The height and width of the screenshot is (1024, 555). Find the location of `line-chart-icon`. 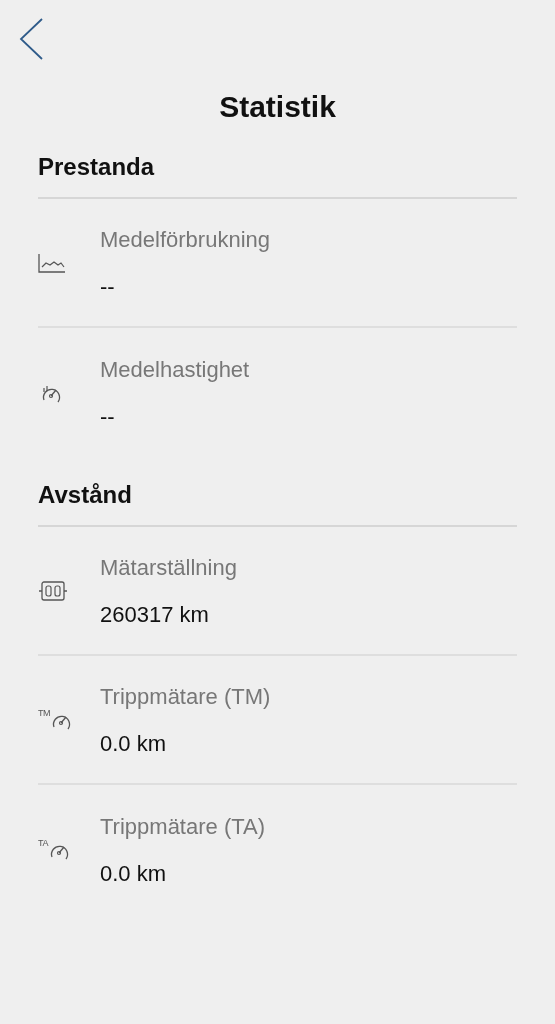

line-chart-icon is located at coordinates (52, 262).